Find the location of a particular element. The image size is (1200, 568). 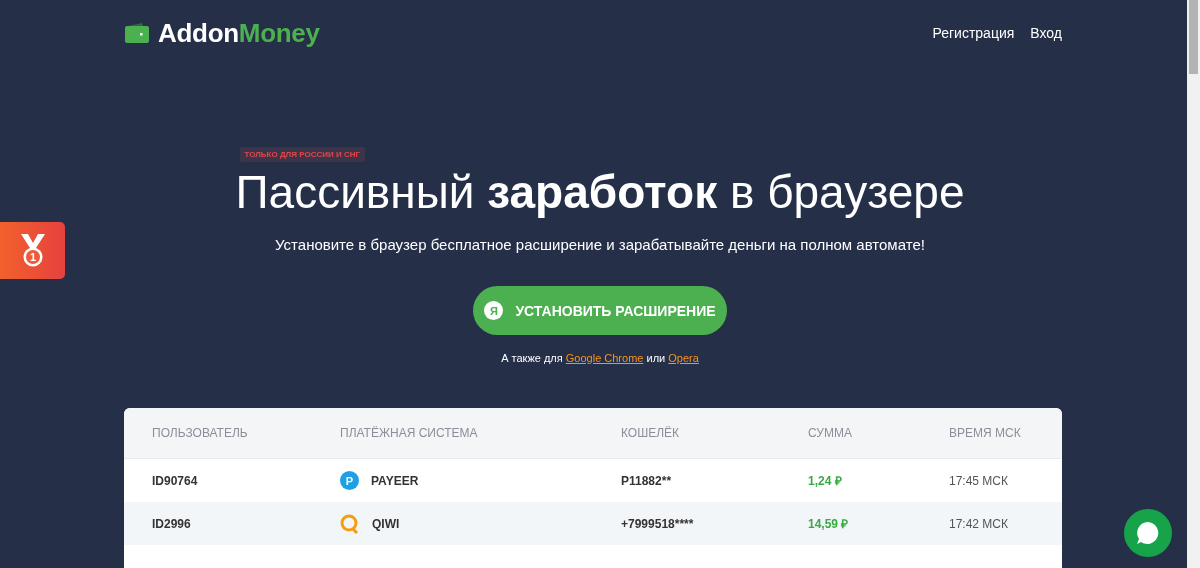

table-cell-text: ID2996 is located at coordinates (172, 523).